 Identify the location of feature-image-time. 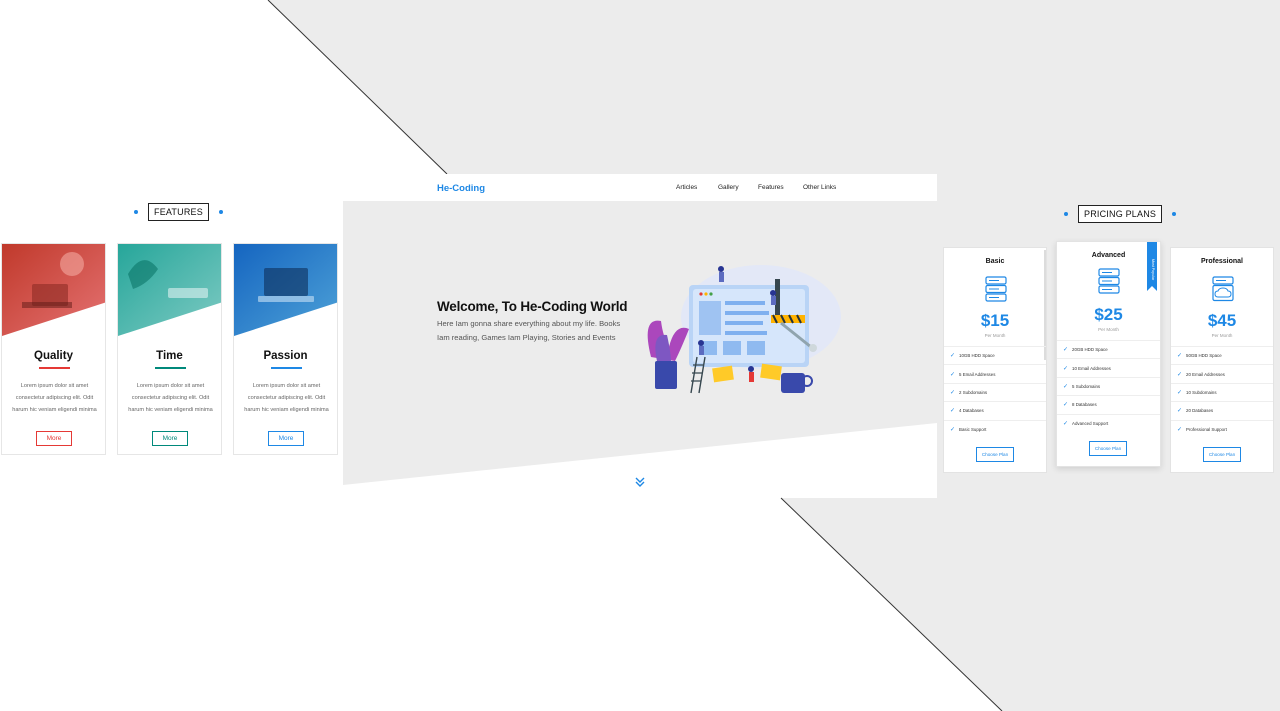
(169, 290).